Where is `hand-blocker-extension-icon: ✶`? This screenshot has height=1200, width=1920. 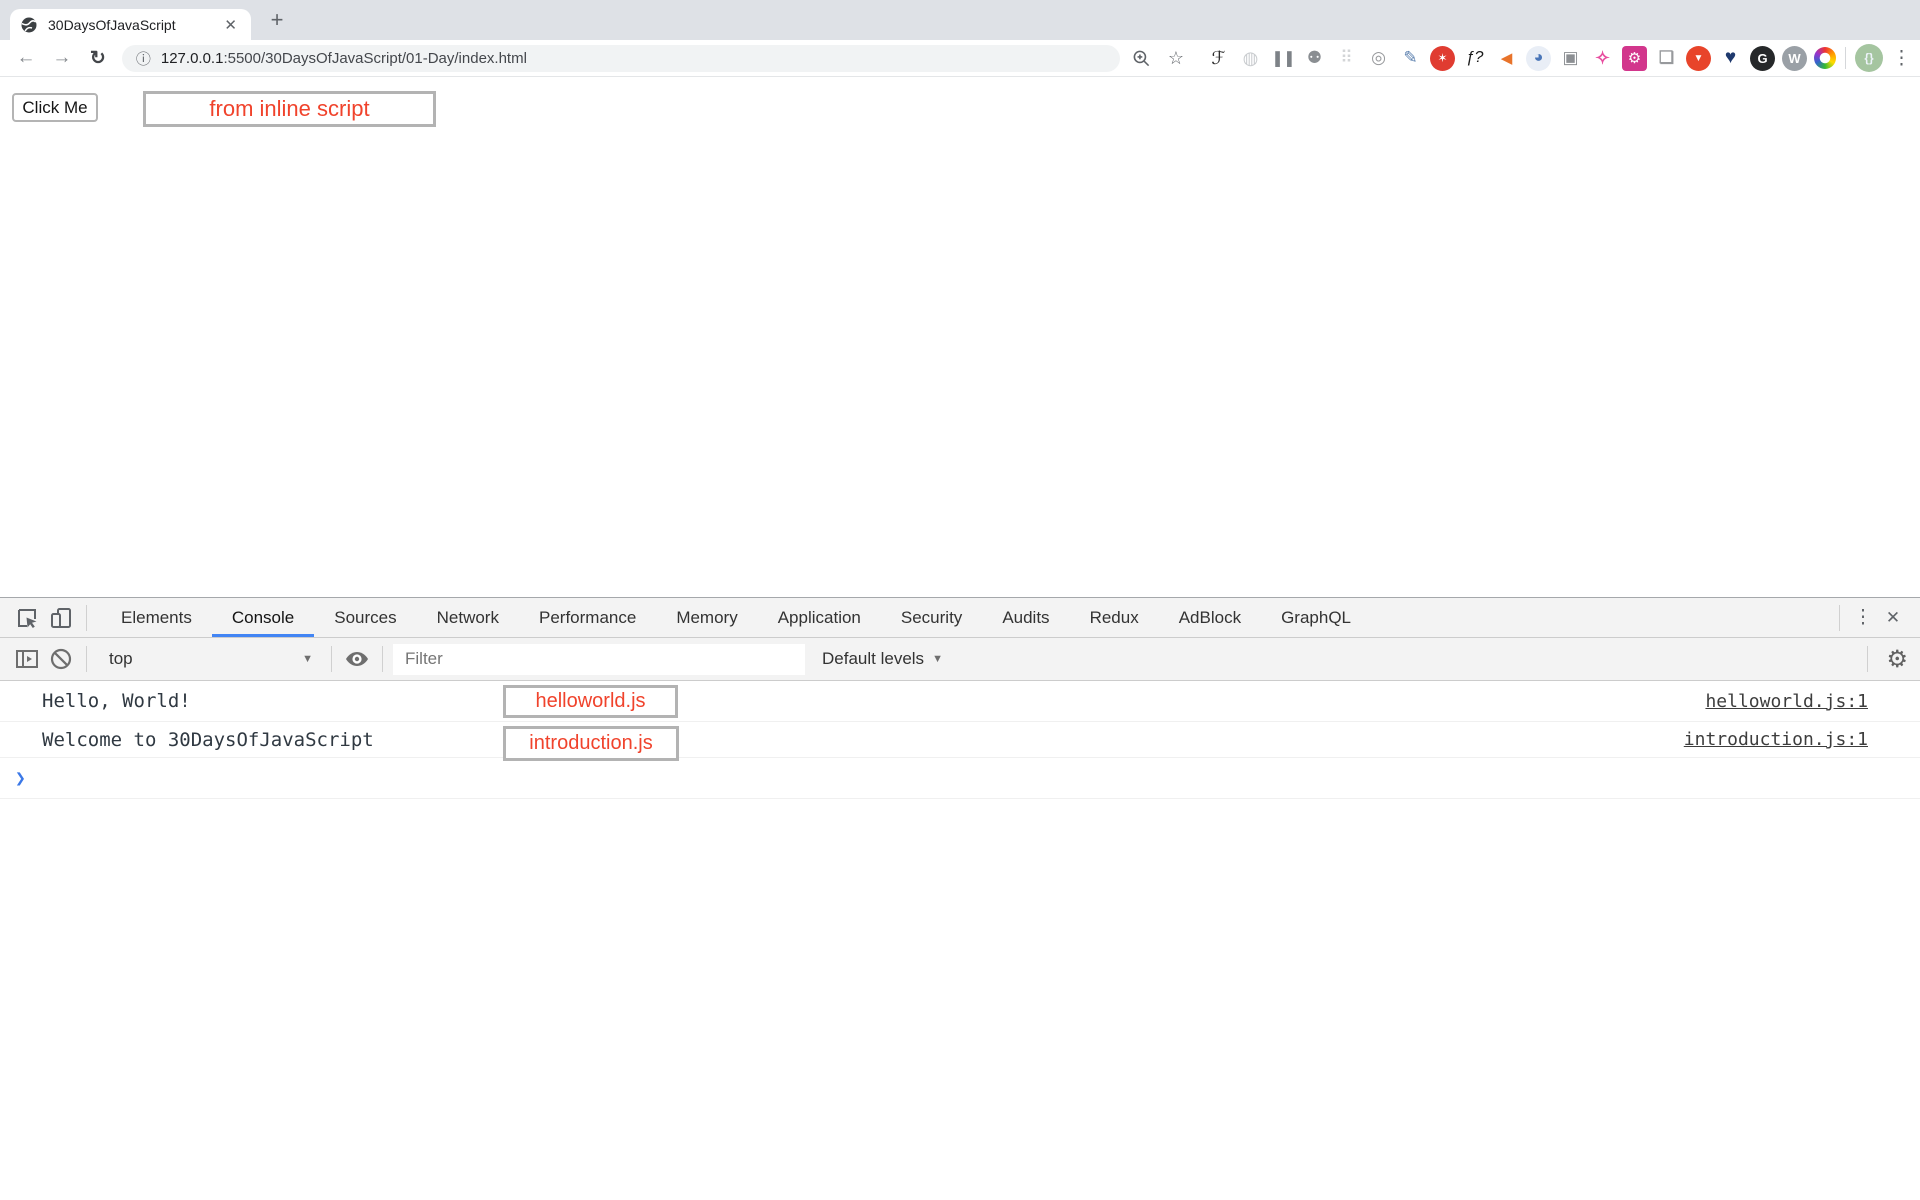
hand-blocker-extension-icon: ✶ is located at coordinates (1442, 58).